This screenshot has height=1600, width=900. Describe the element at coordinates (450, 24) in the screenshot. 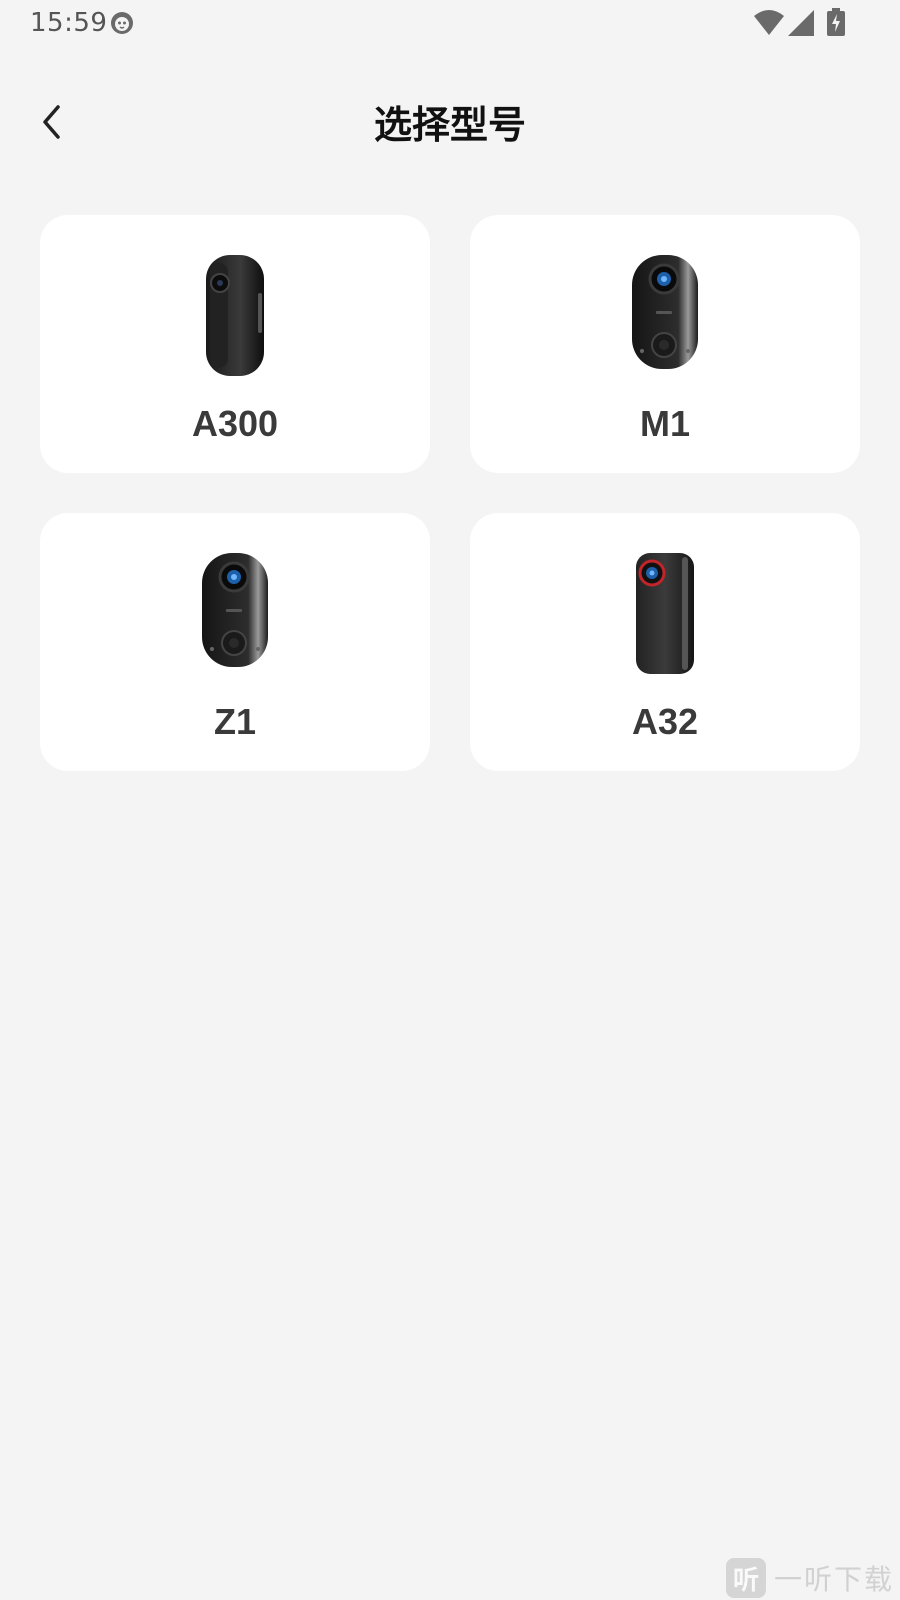

I see `status-bar: 15:59` at that location.